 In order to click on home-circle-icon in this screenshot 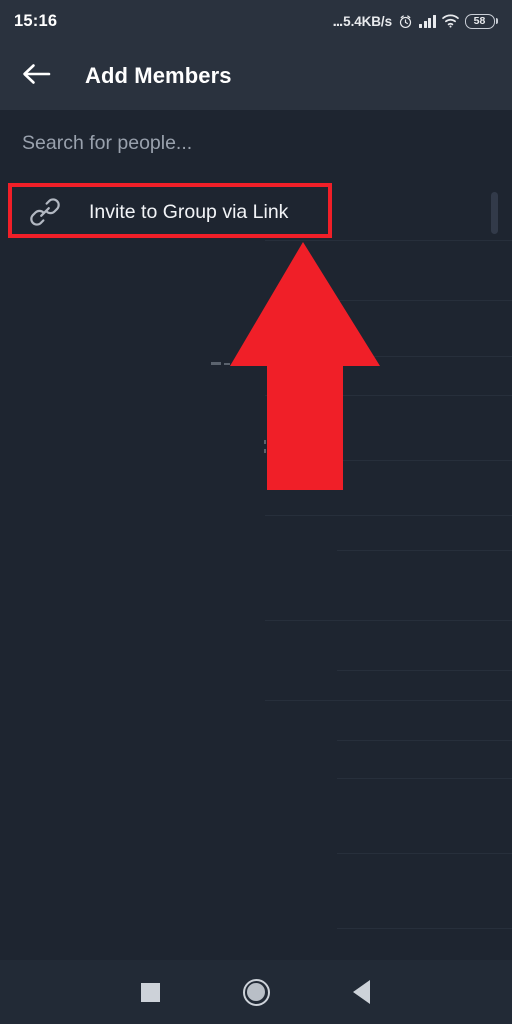, I will do `click(256, 992)`.